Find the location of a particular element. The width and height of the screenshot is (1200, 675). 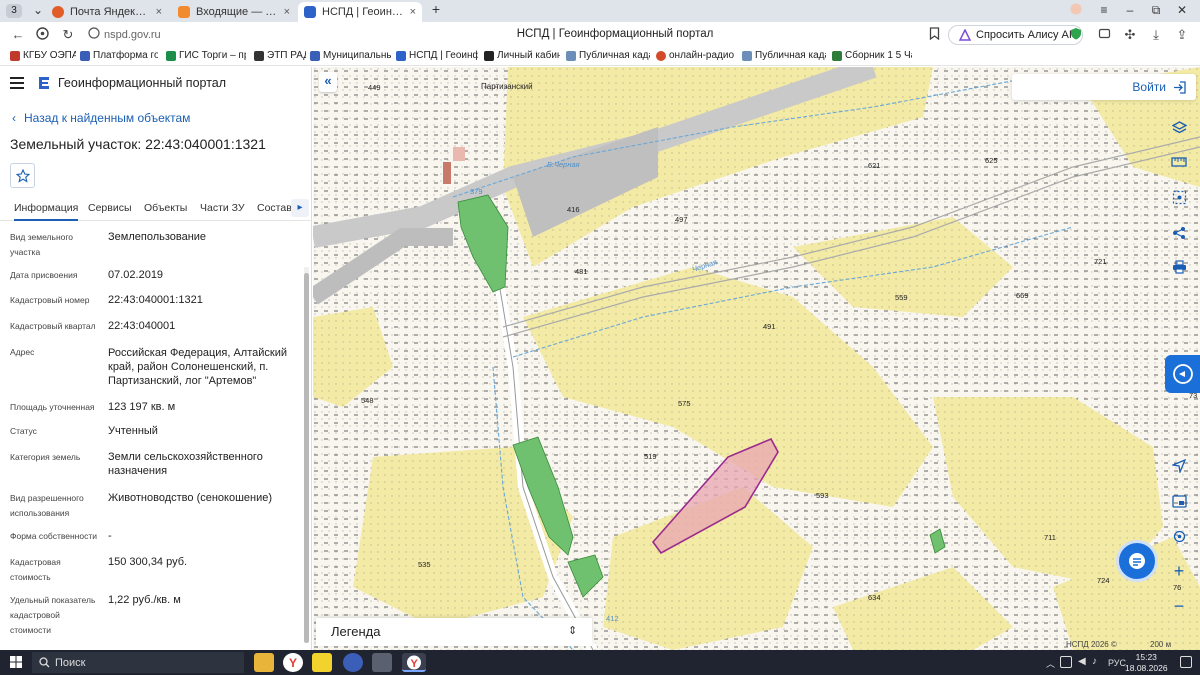

media-app-icon is located at coordinates (322, 662).